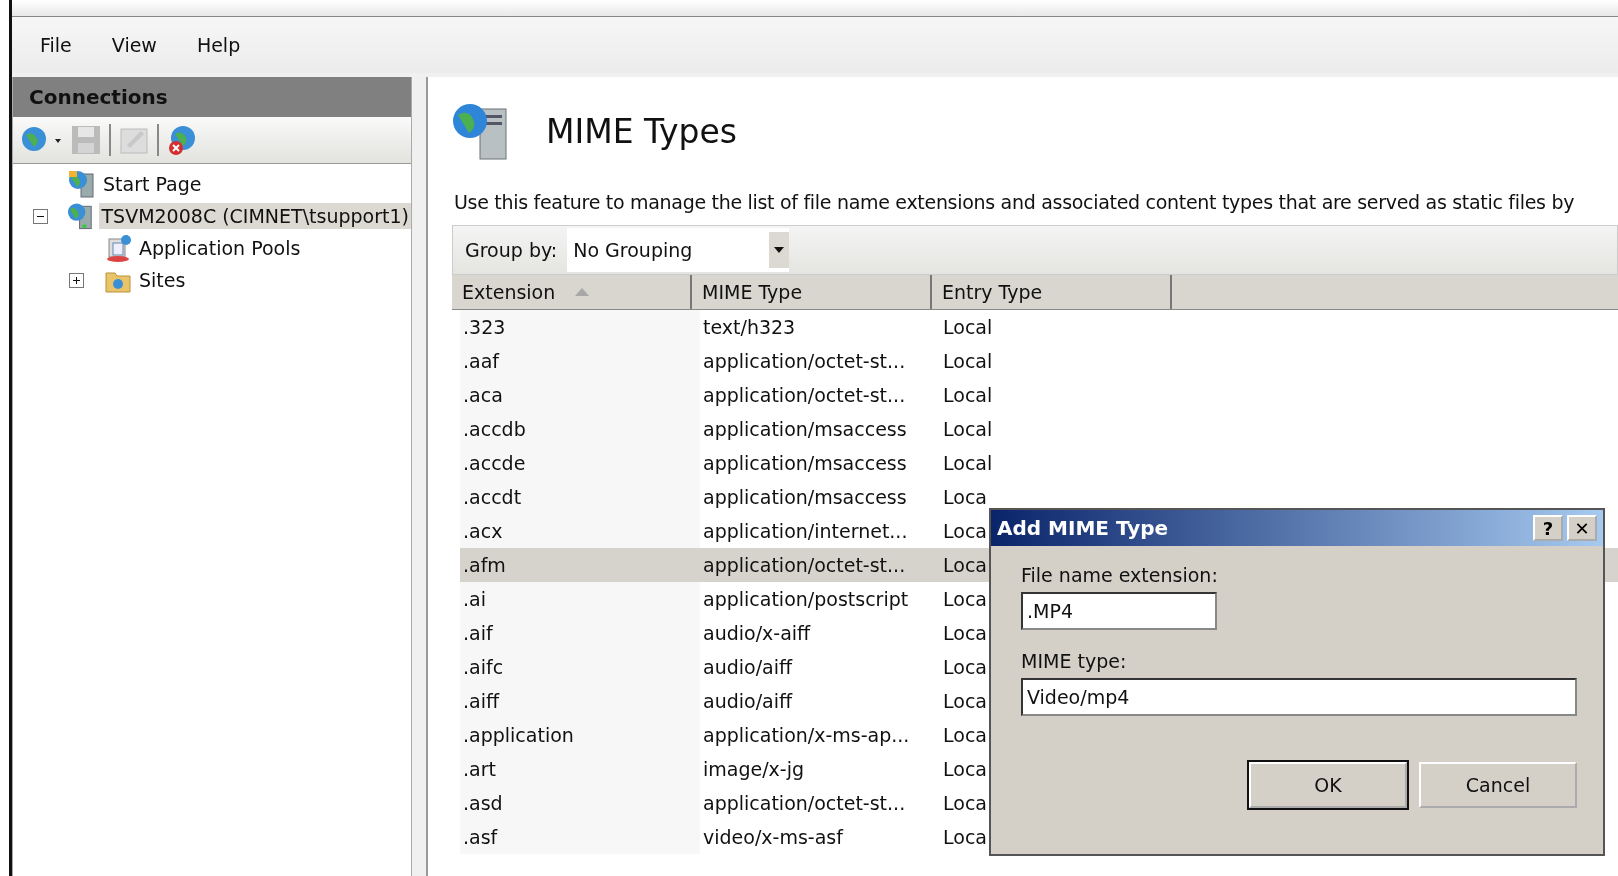  Describe the element at coordinates (1083, 528) in the screenshot. I see `dialog-title: Add MIME Type` at that location.